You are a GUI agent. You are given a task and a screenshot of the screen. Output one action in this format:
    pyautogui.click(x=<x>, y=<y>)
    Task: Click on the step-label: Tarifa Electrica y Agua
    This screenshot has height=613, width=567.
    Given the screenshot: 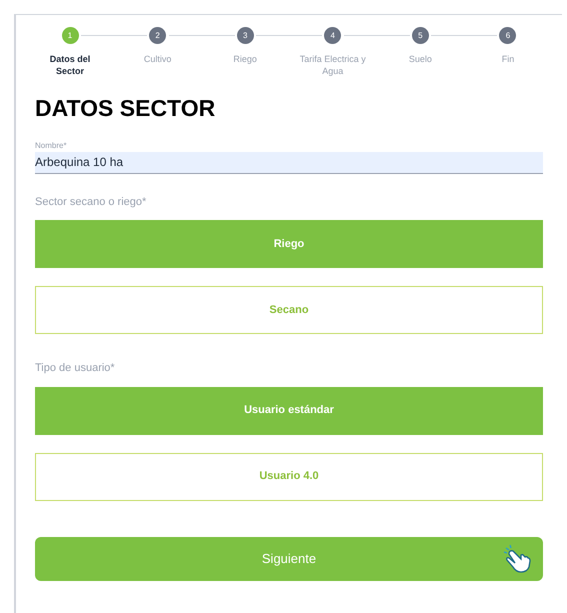 What is the action you would take?
    pyautogui.click(x=332, y=65)
    